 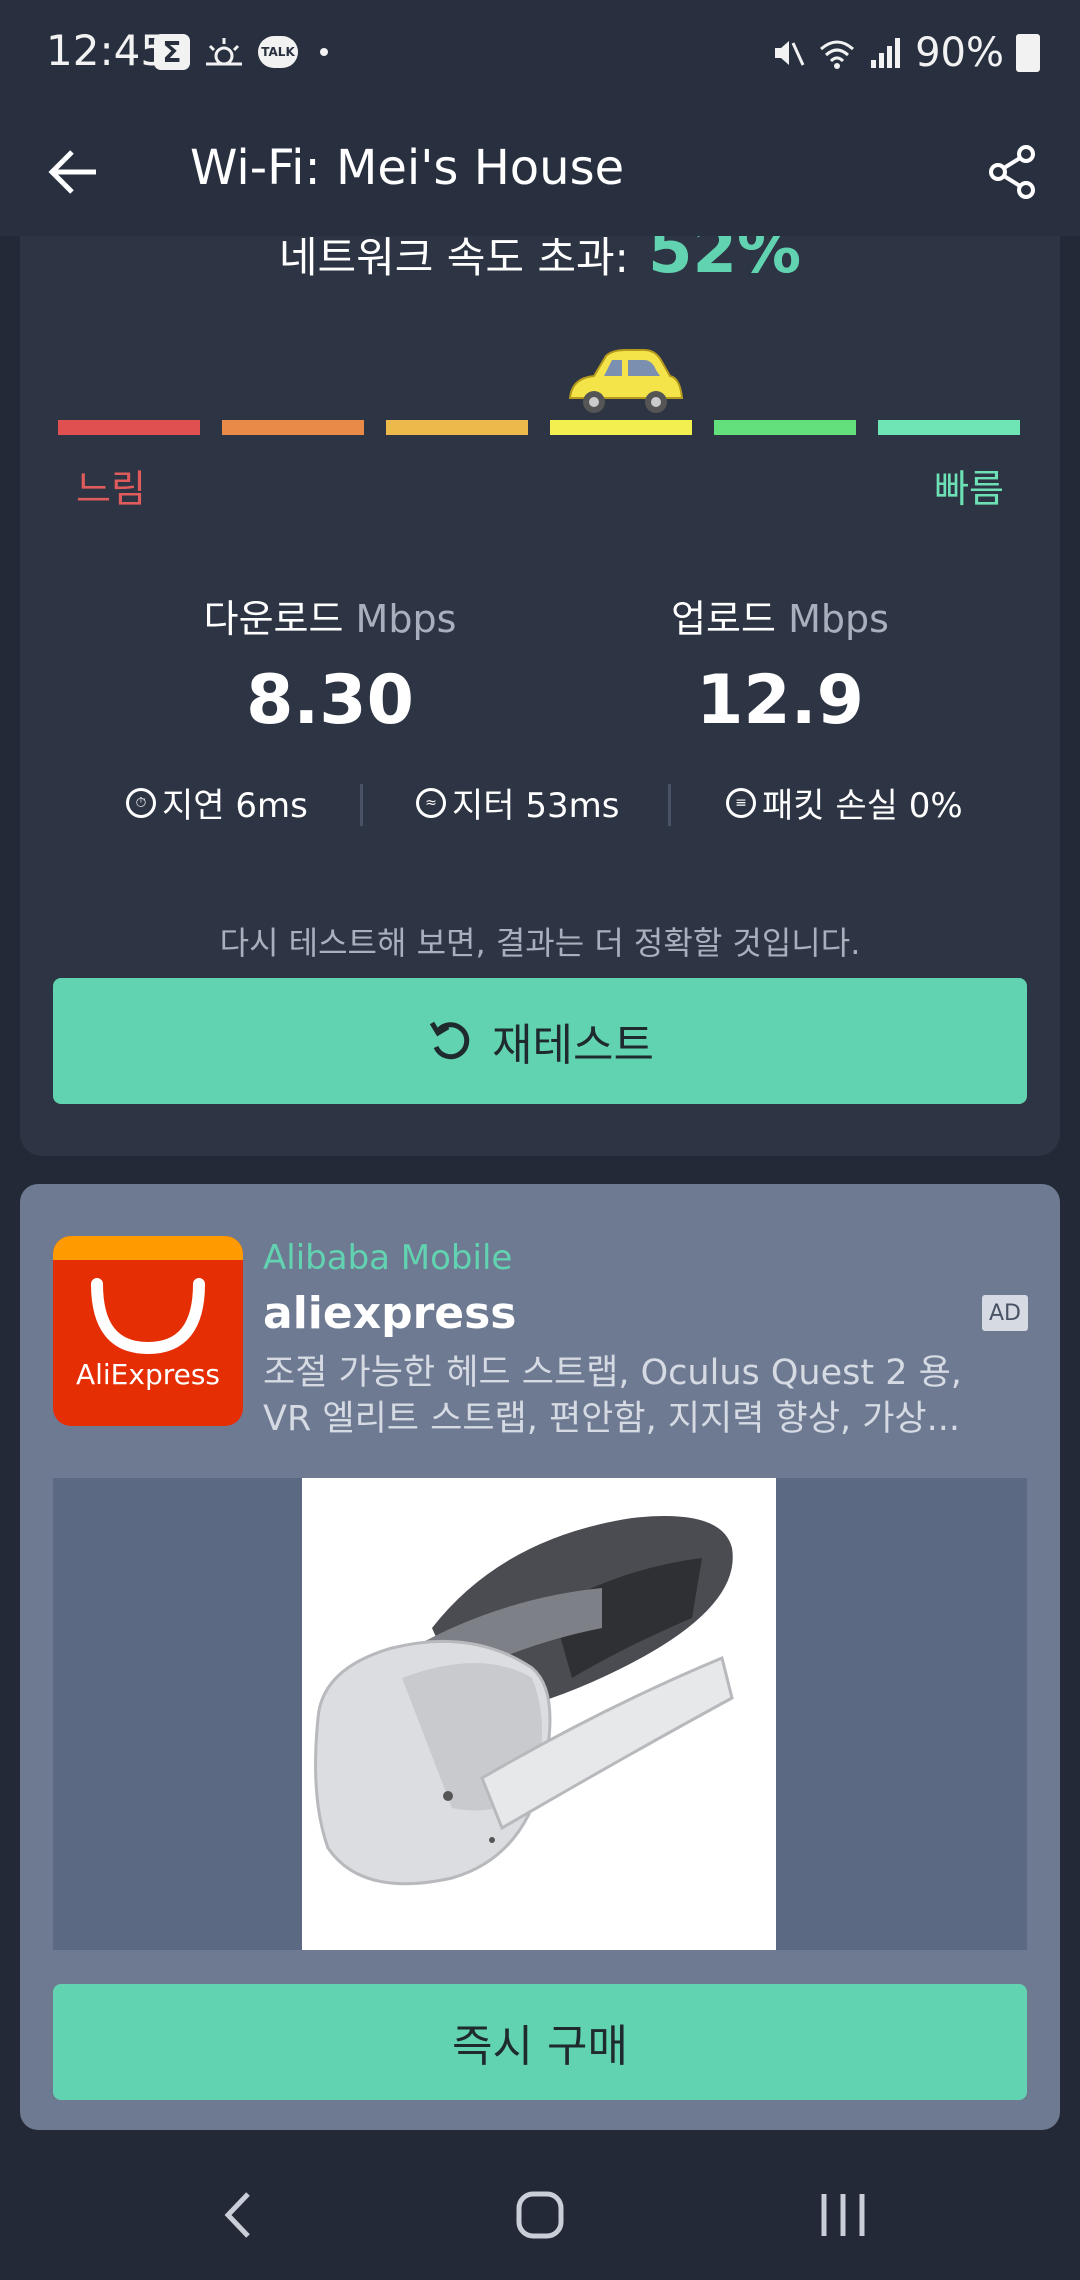 I want to click on sigma-app-icon: Σ, so click(x=172, y=52).